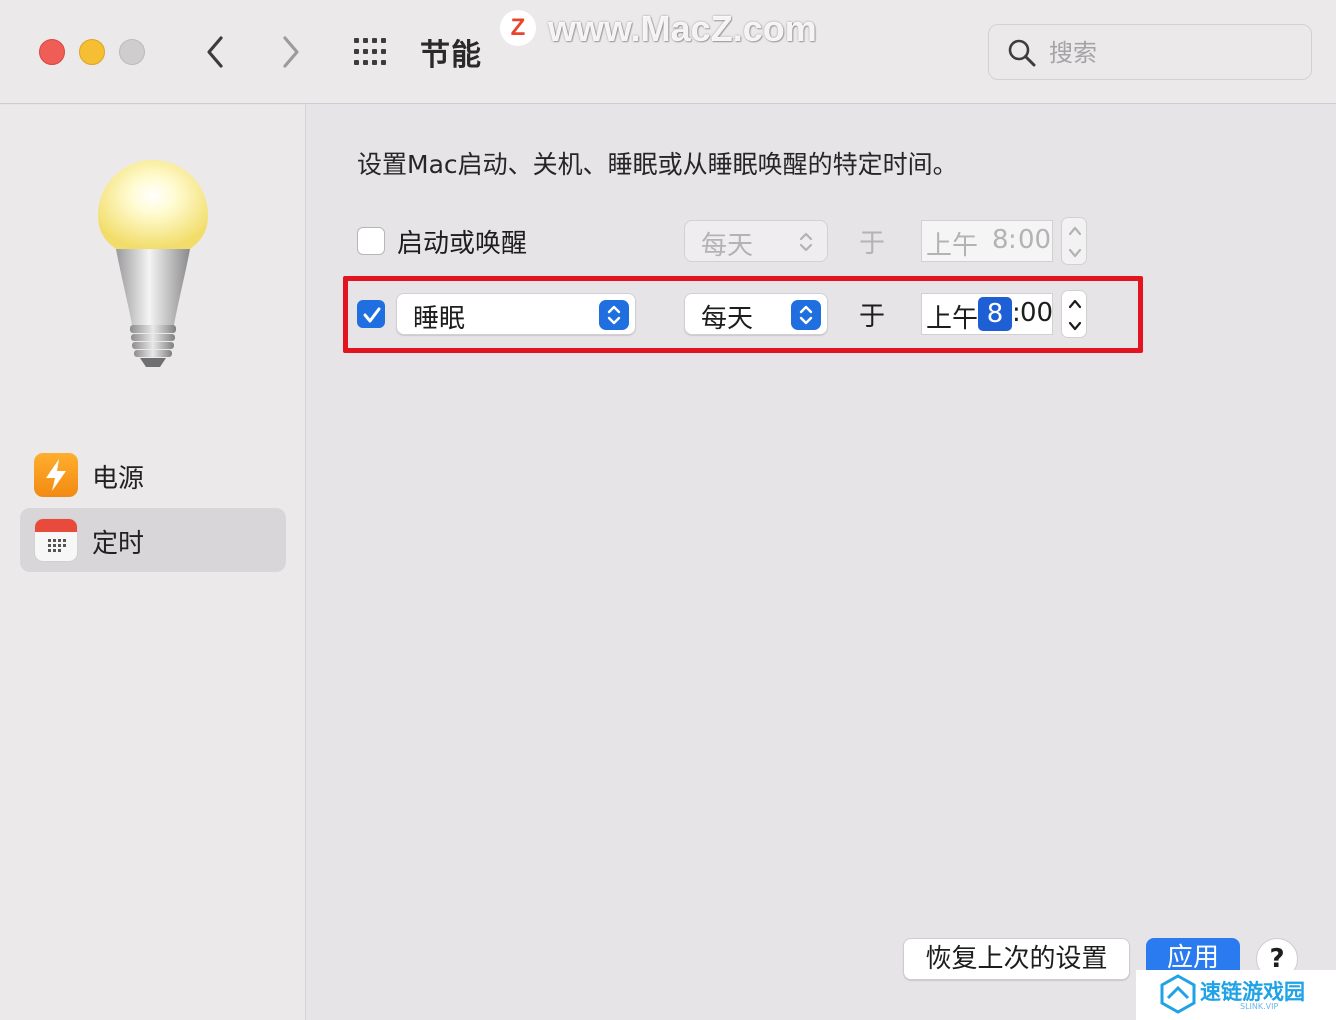 Image resolution: width=1336 pixels, height=1020 pixels. Describe the element at coordinates (872, 244) in the screenshot. I see `at-label: 于` at that location.